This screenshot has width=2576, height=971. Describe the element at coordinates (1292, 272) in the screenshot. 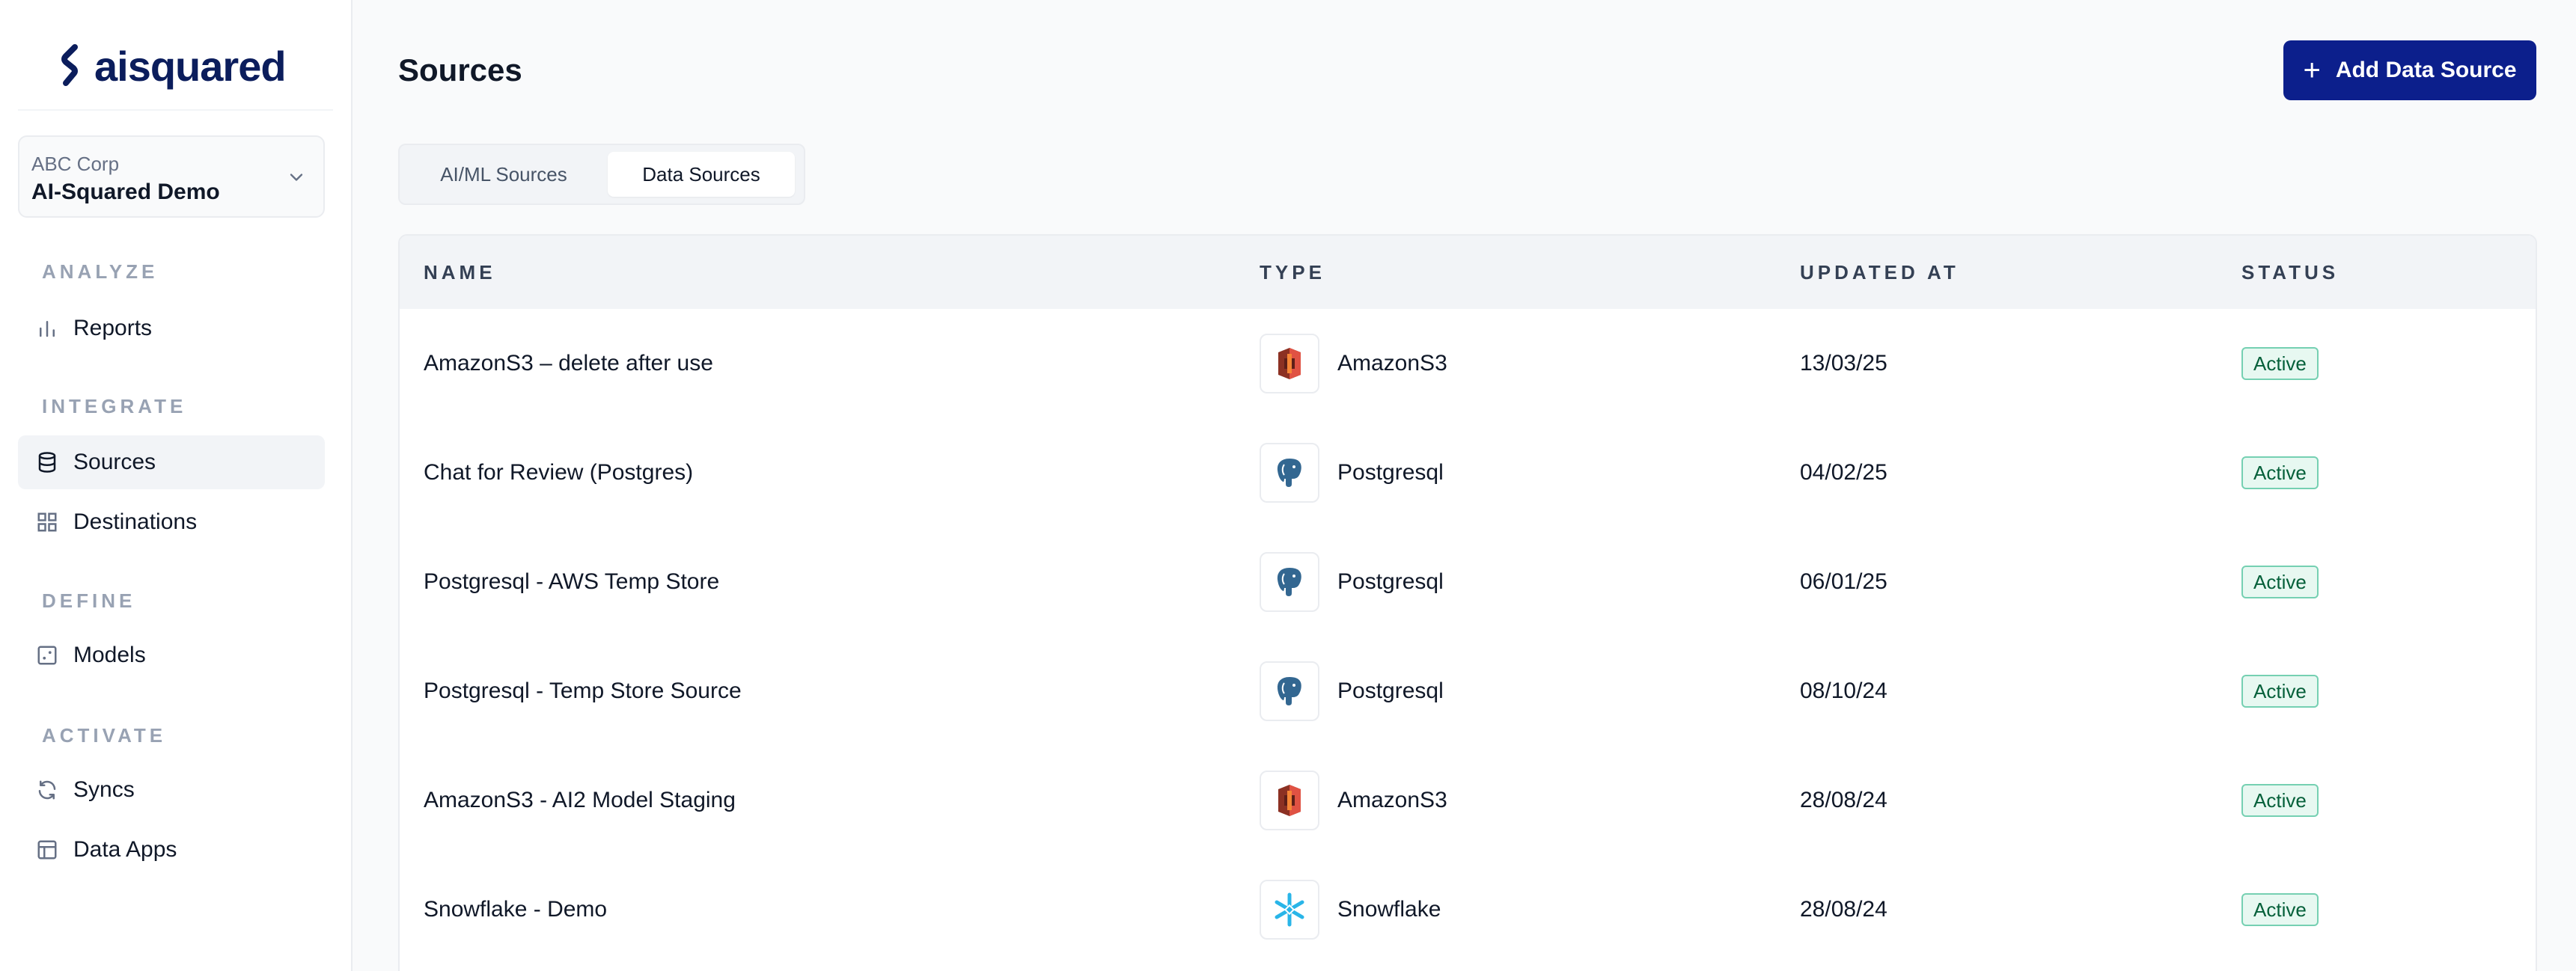

I see `header-type: TYPE` at that location.